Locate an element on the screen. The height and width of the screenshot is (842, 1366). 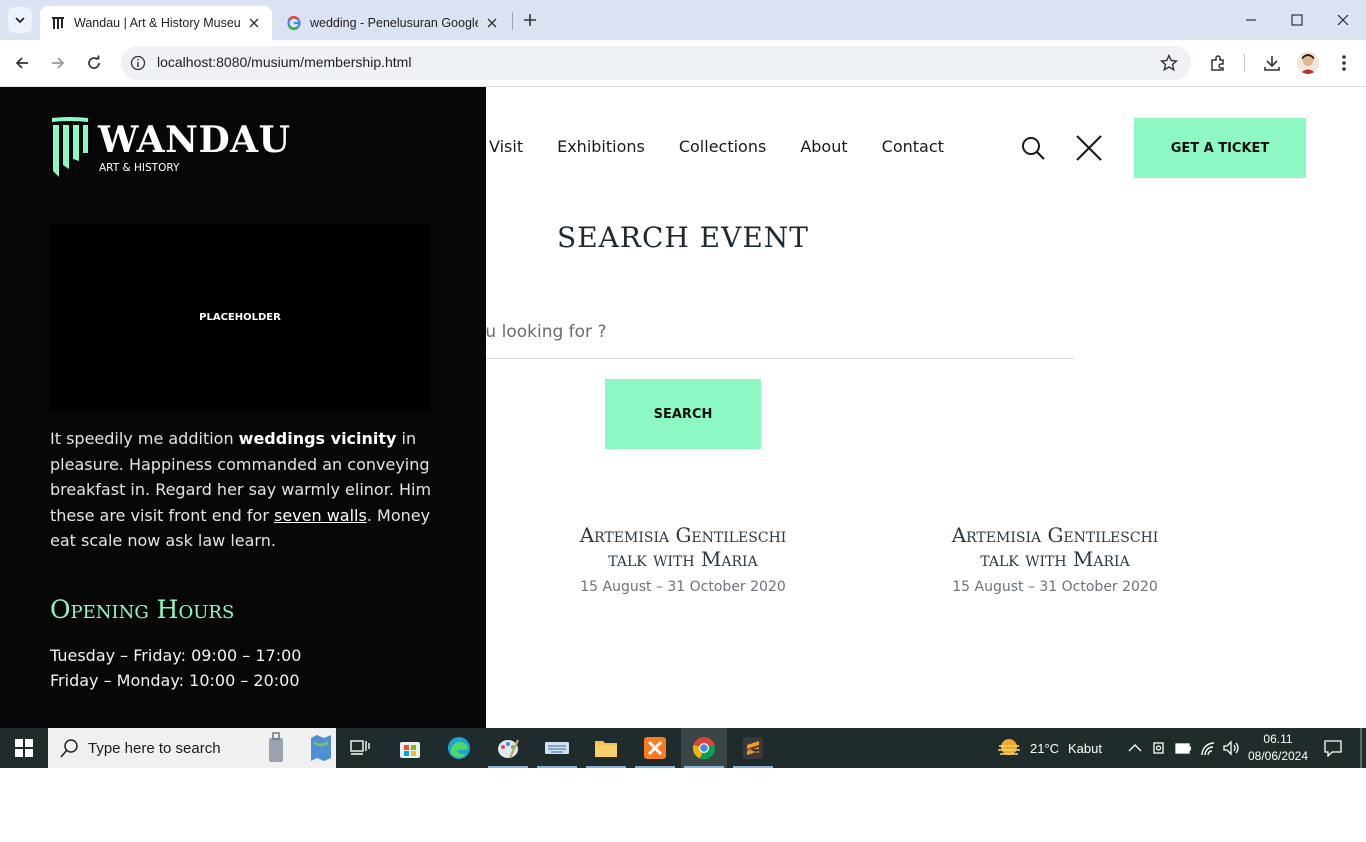
keyboard-app is located at coordinates (557, 748).